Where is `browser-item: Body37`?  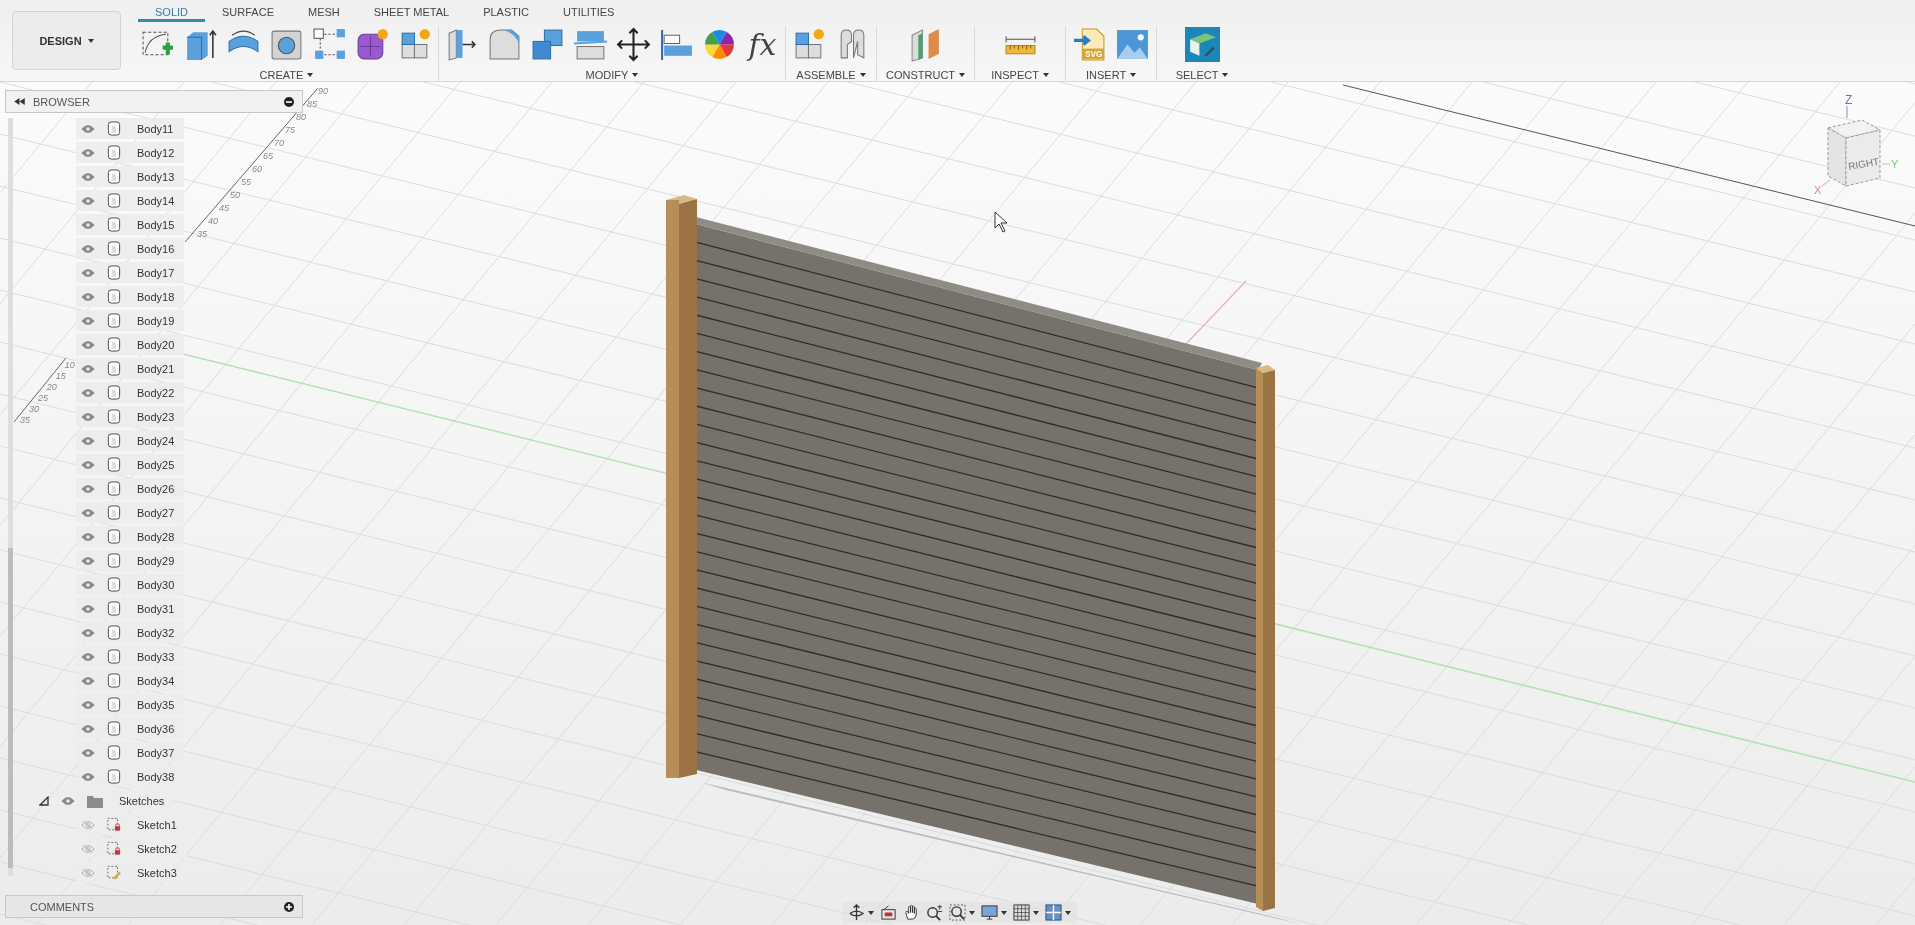
browser-item: Body37 is located at coordinates (130, 752).